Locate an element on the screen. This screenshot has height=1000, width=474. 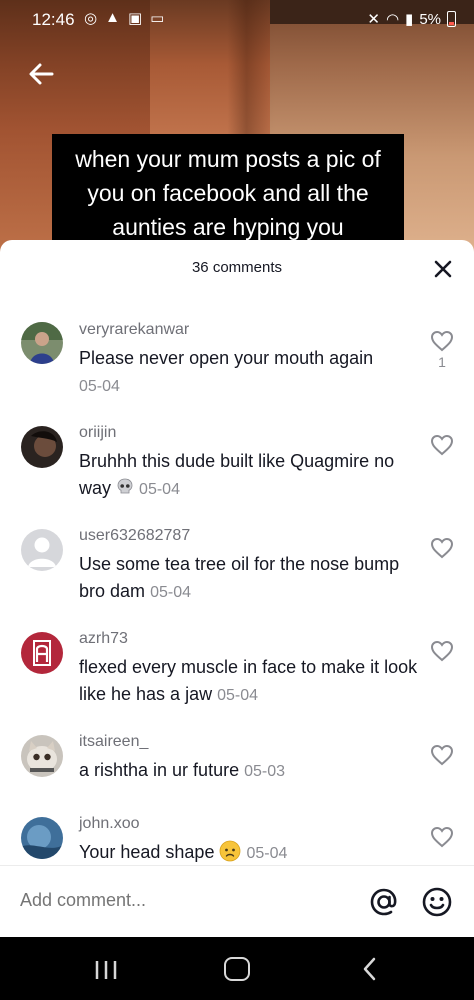
warning-icon: ▲ is located at coordinates (112, 17).